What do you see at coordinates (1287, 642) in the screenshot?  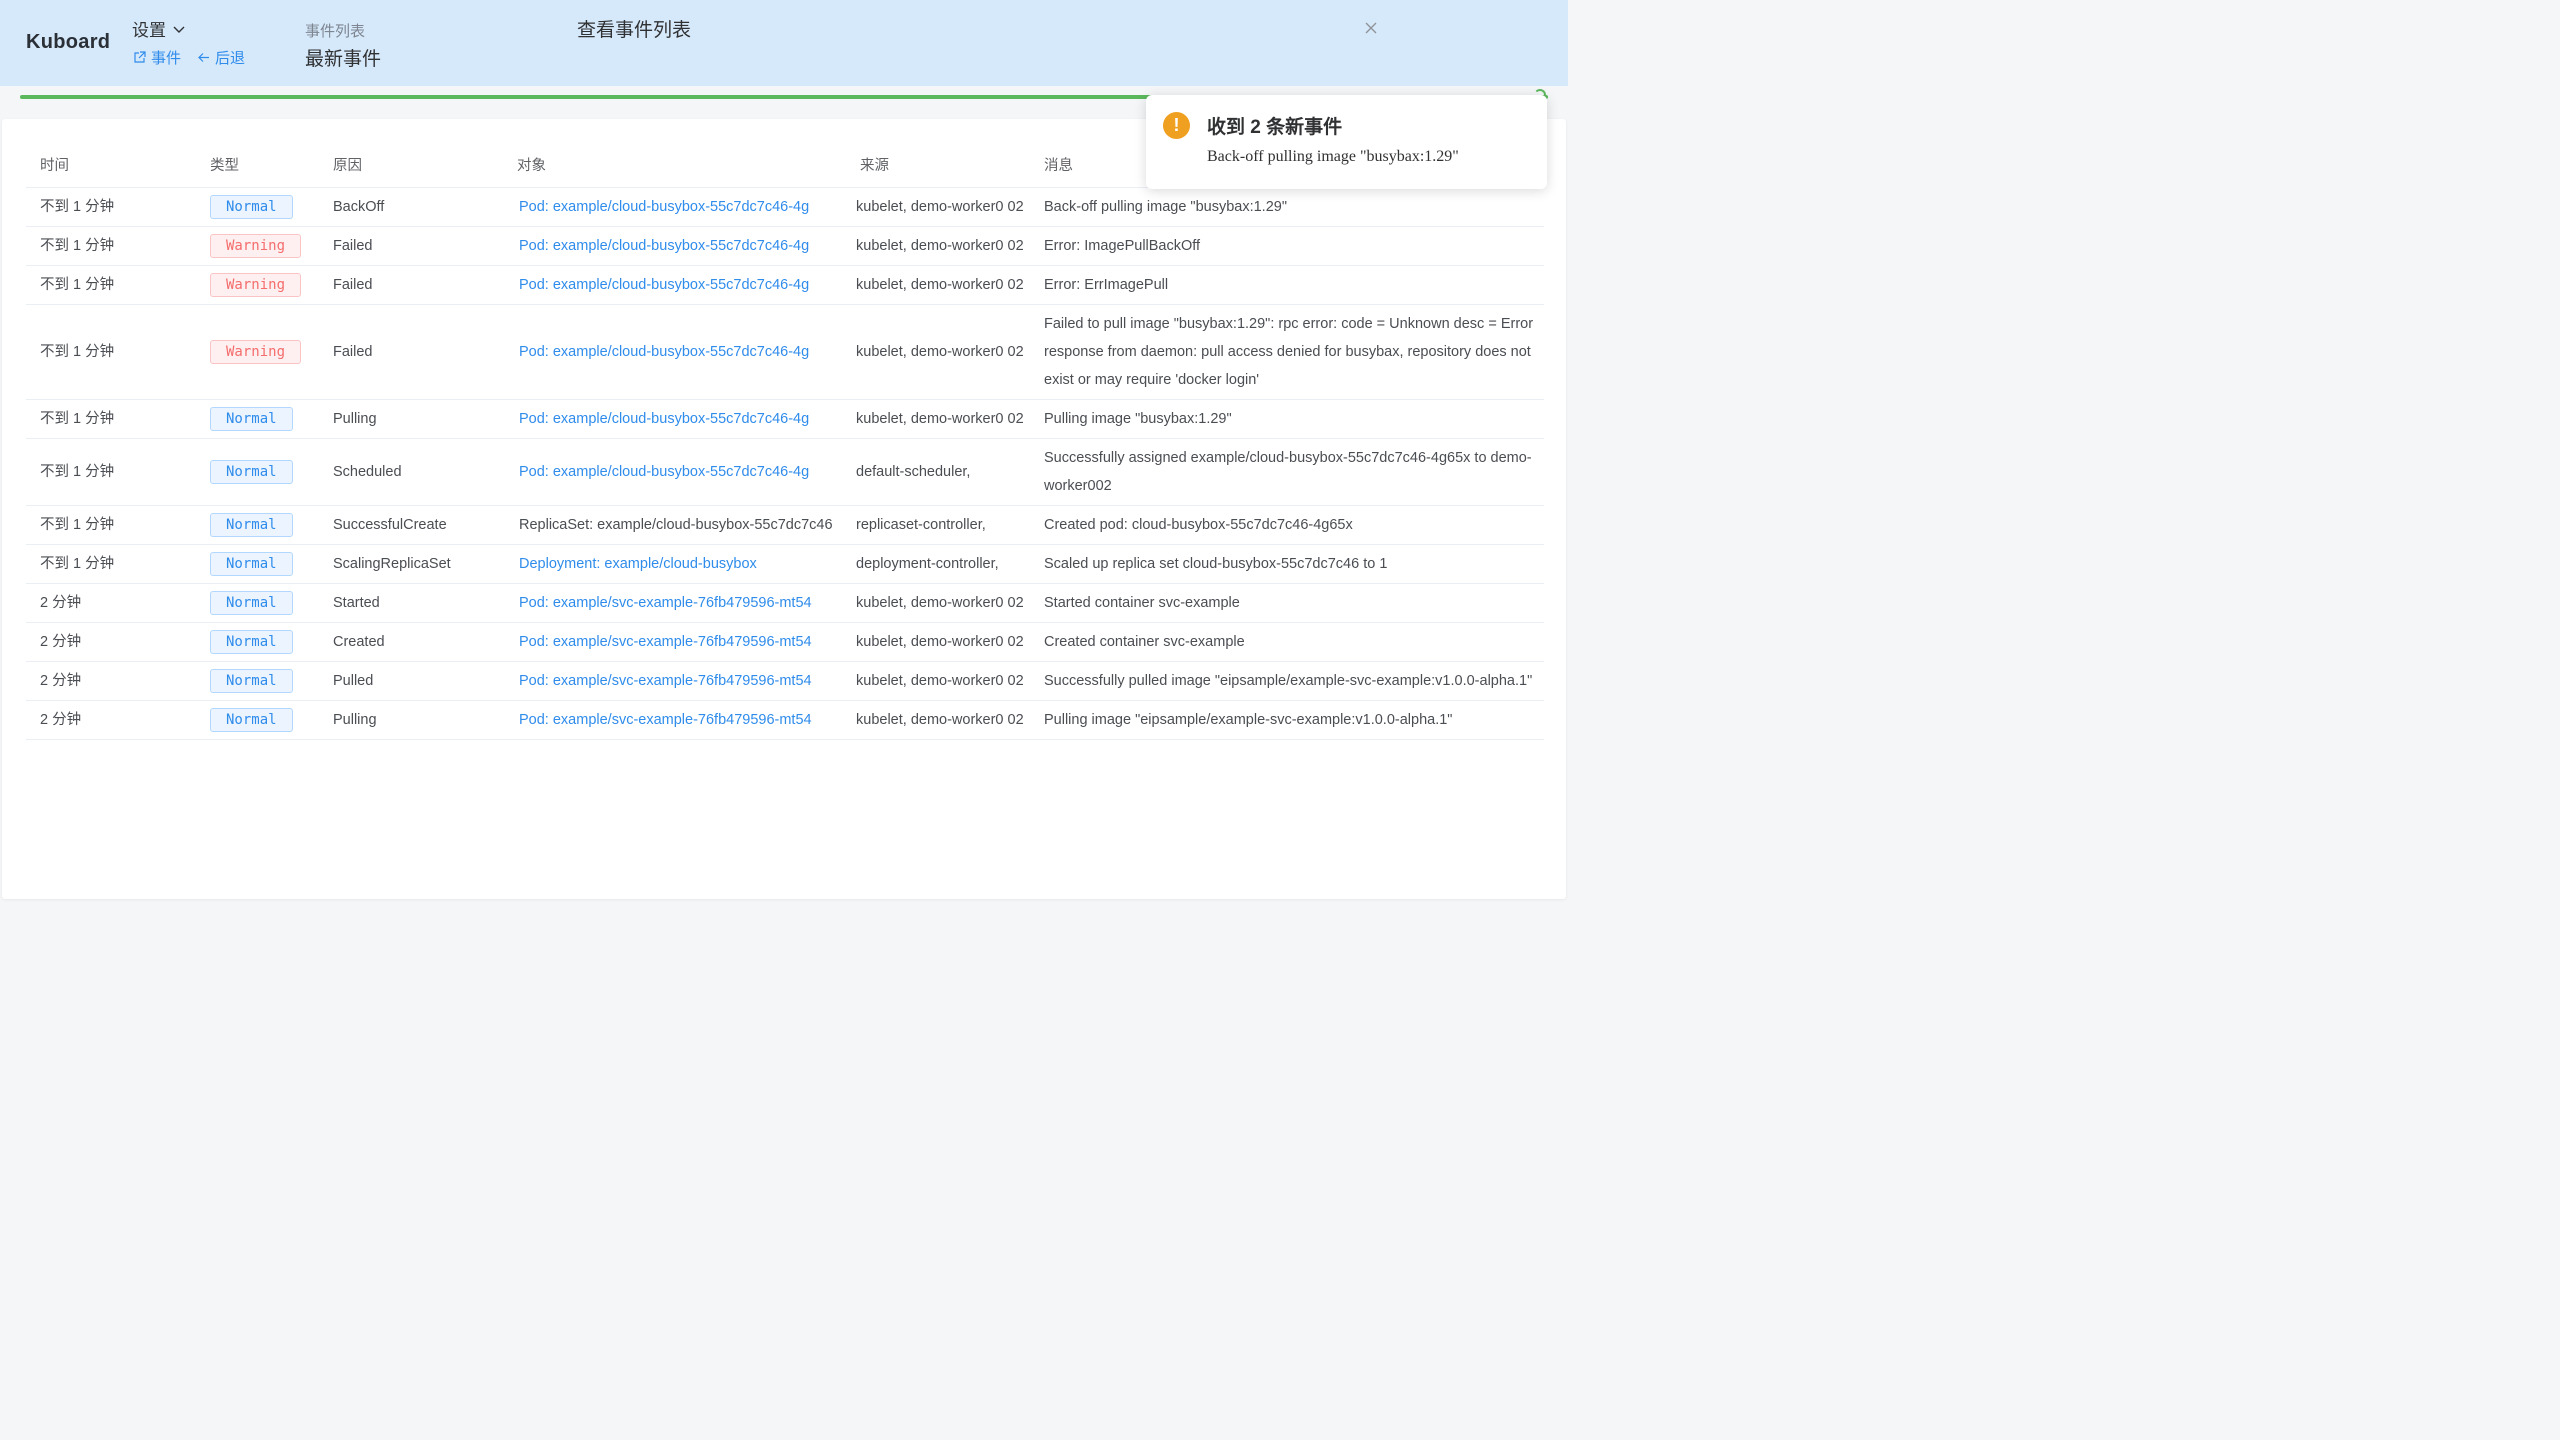 I see `event-message: Created container svc-example` at bounding box center [1287, 642].